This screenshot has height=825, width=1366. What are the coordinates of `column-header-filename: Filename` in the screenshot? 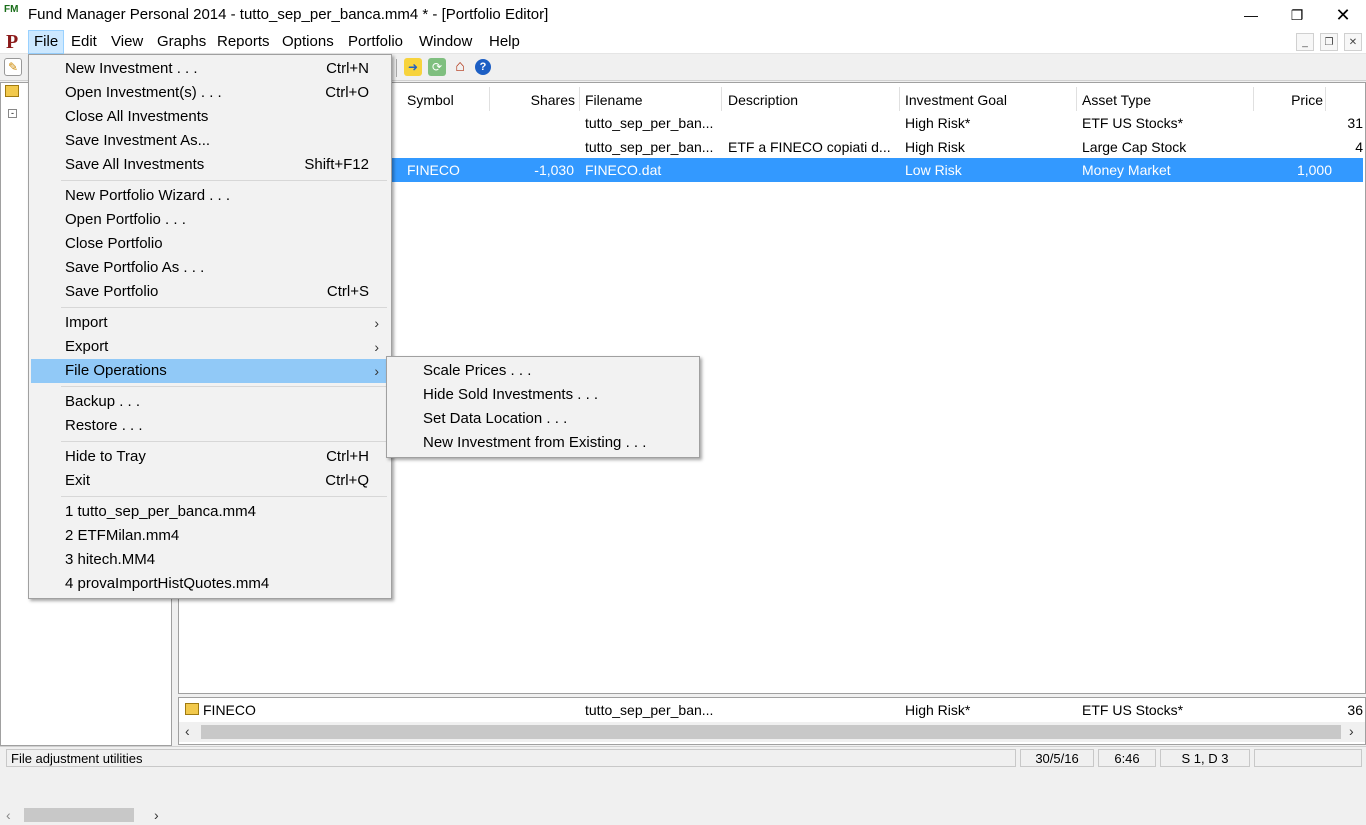 It's located at (650, 100).